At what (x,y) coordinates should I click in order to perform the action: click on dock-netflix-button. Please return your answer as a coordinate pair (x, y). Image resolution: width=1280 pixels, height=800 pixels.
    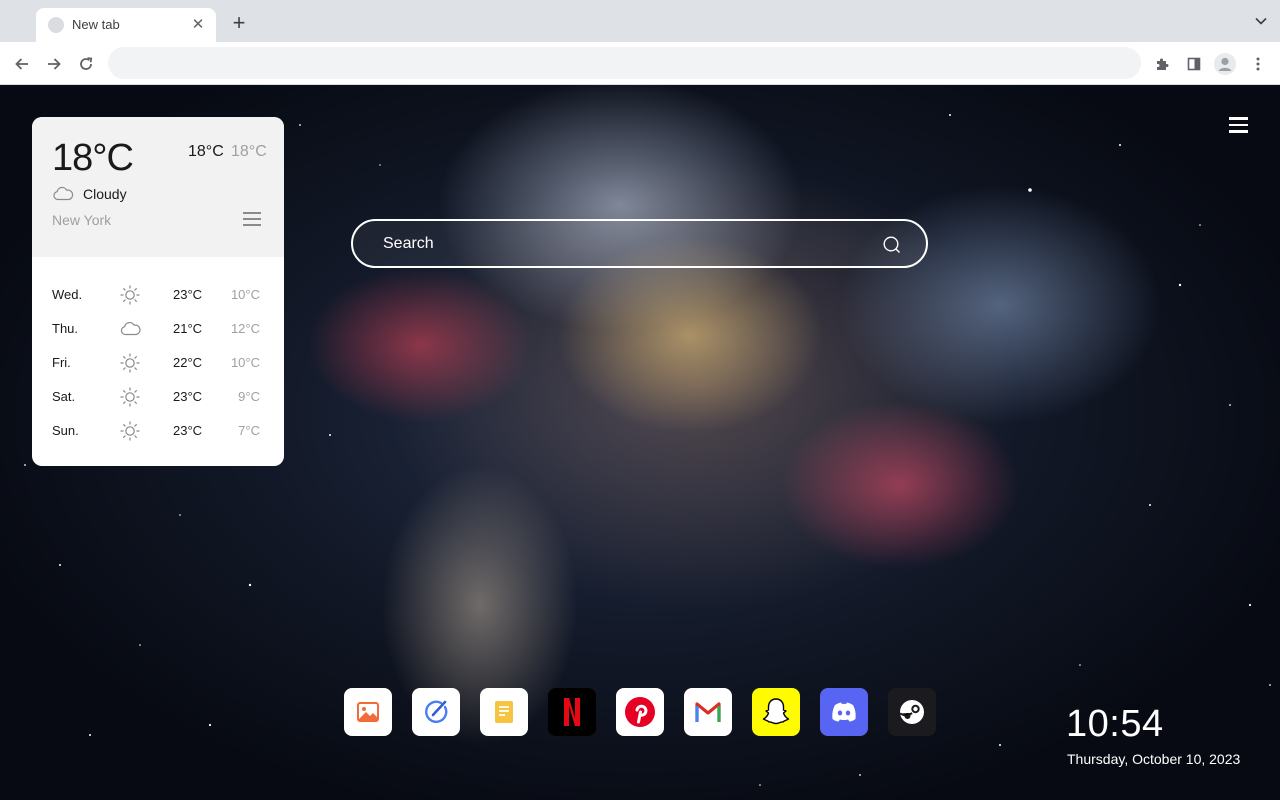
    Looking at the image, I should click on (572, 712).